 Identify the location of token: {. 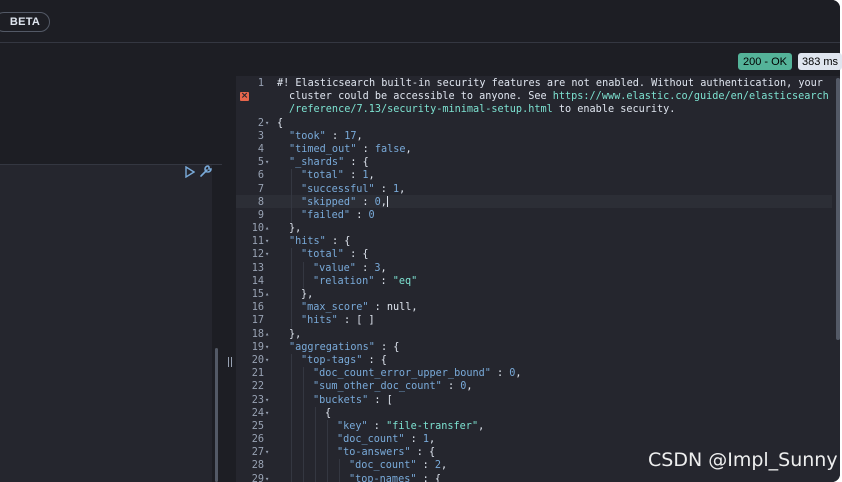
(280, 123).